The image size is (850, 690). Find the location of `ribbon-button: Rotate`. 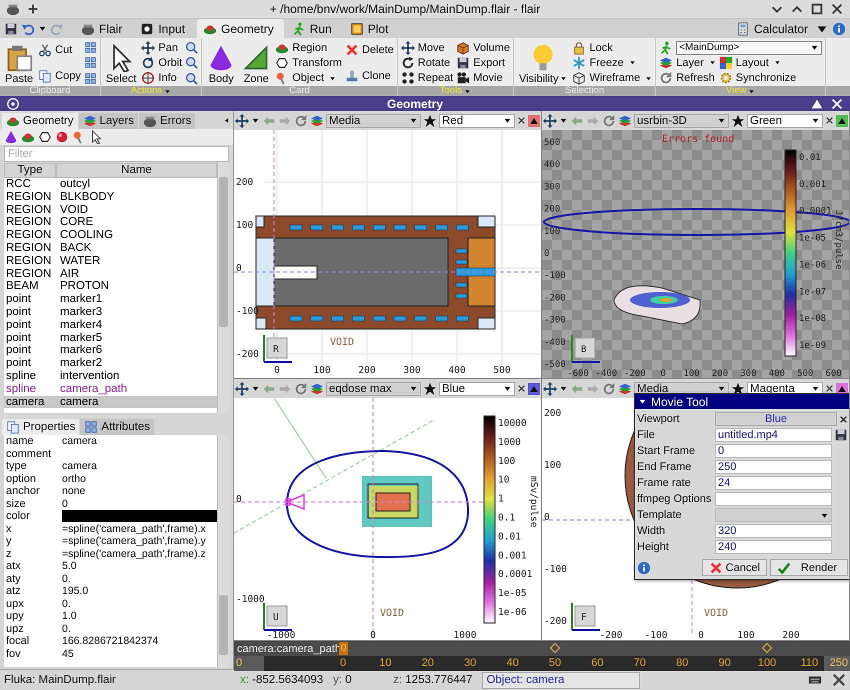

ribbon-button: Rotate is located at coordinates (427, 63).